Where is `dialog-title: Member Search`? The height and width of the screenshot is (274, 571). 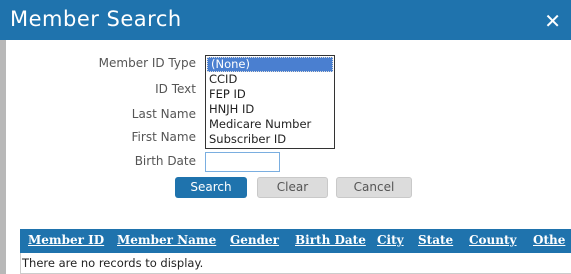
dialog-title: Member Search is located at coordinates (96, 19).